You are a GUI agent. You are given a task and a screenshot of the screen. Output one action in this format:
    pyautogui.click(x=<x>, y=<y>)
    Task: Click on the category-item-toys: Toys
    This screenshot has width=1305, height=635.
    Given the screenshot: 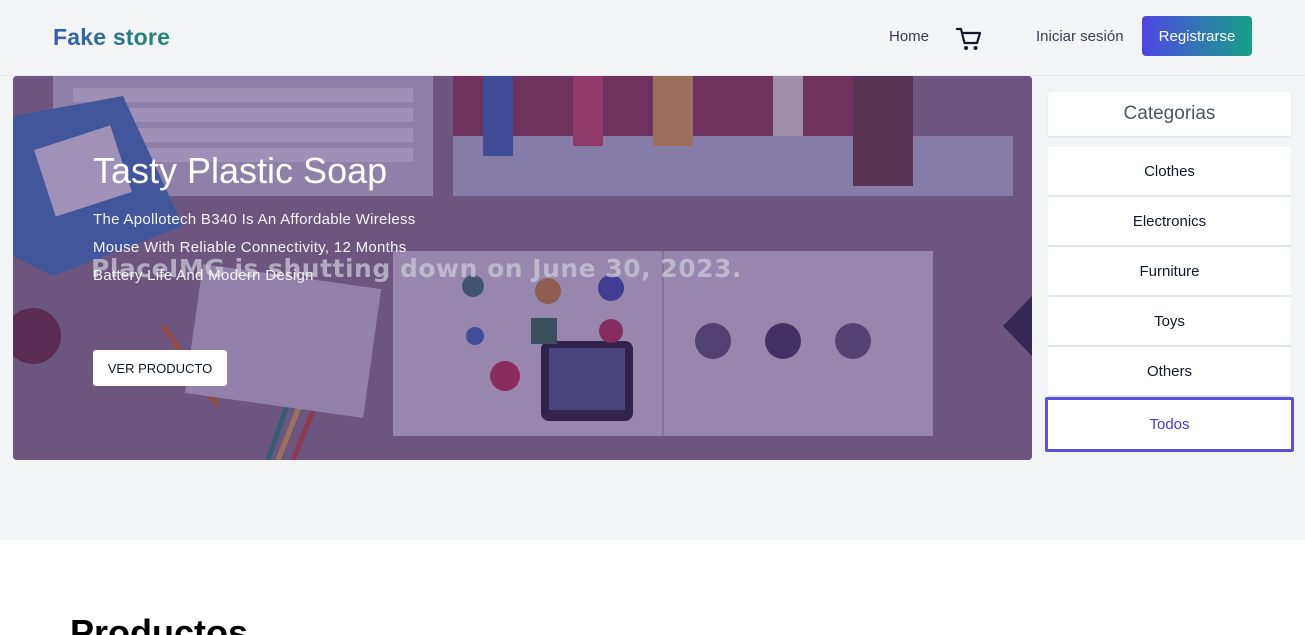 What is the action you would take?
    pyautogui.click(x=1169, y=322)
    